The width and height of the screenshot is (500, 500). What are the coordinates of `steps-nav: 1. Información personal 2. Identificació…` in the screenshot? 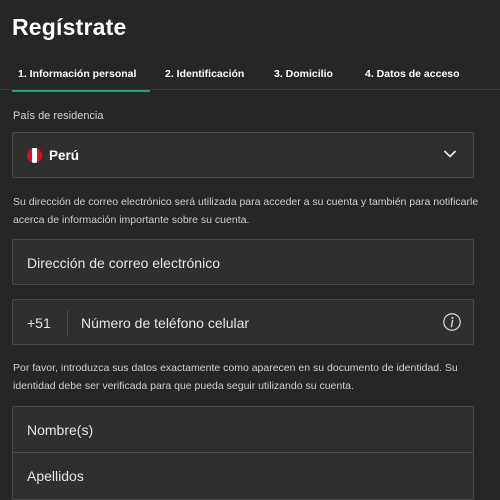 It's located at (250, 75).